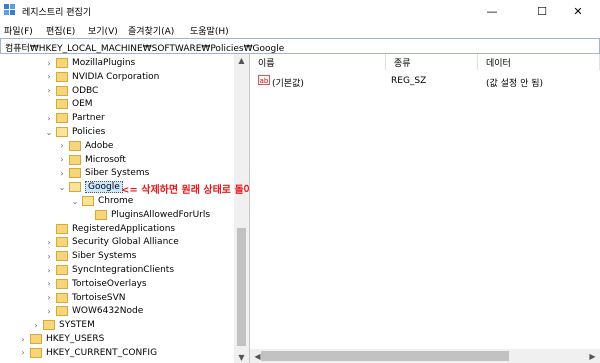  I want to click on tree-item: › NVIDIA Corporation, so click(103, 77).